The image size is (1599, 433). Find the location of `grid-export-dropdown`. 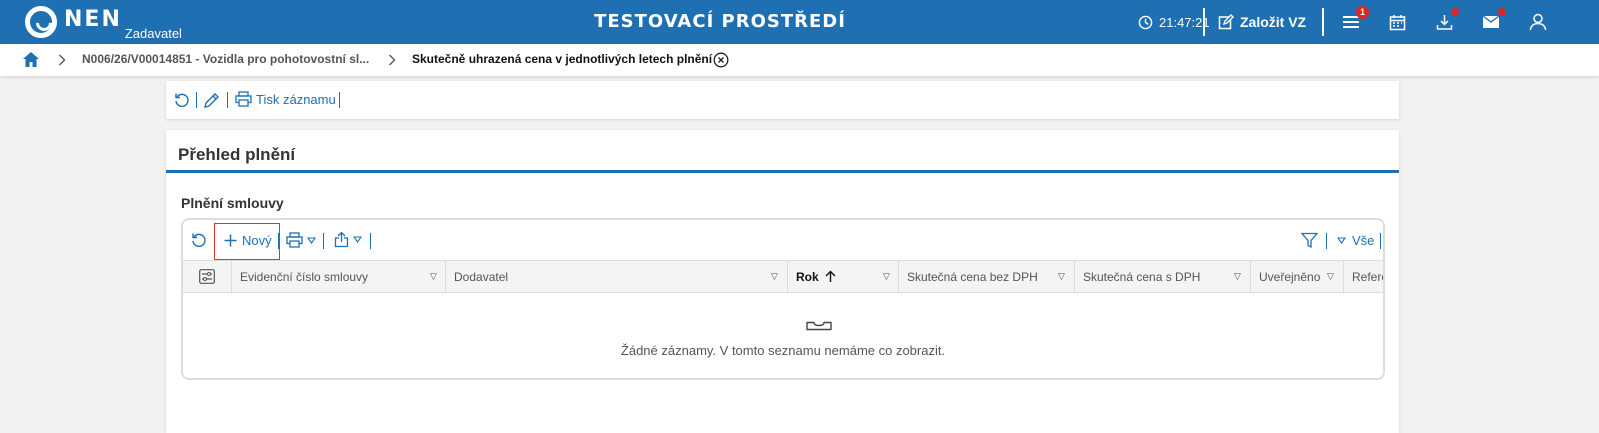

grid-export-dropdown is located at coordinates (348, 239).